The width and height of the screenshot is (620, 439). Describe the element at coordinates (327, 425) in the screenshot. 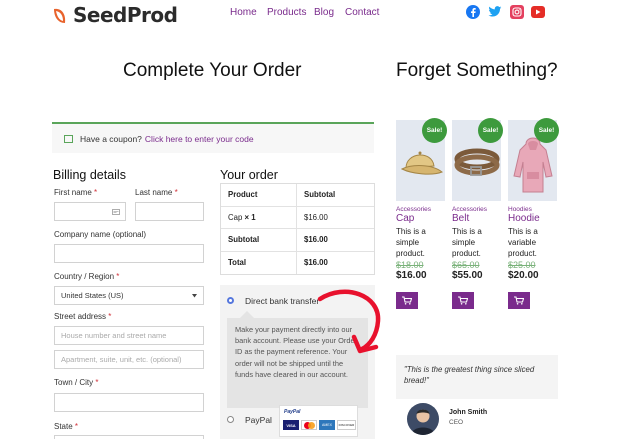

I see `amex-icon: AMEX` at that location.